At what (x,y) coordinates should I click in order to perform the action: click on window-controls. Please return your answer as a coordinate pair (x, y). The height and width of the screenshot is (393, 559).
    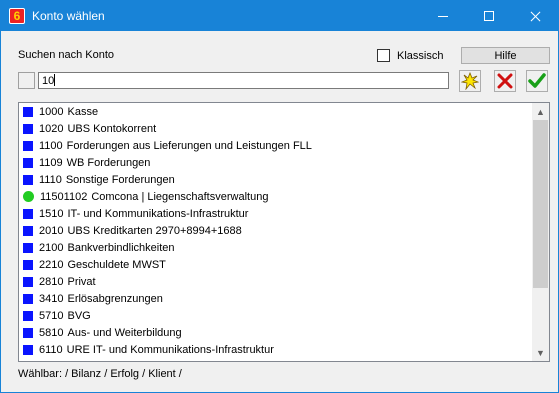
    Looking at the image, I should click on (489, 16).